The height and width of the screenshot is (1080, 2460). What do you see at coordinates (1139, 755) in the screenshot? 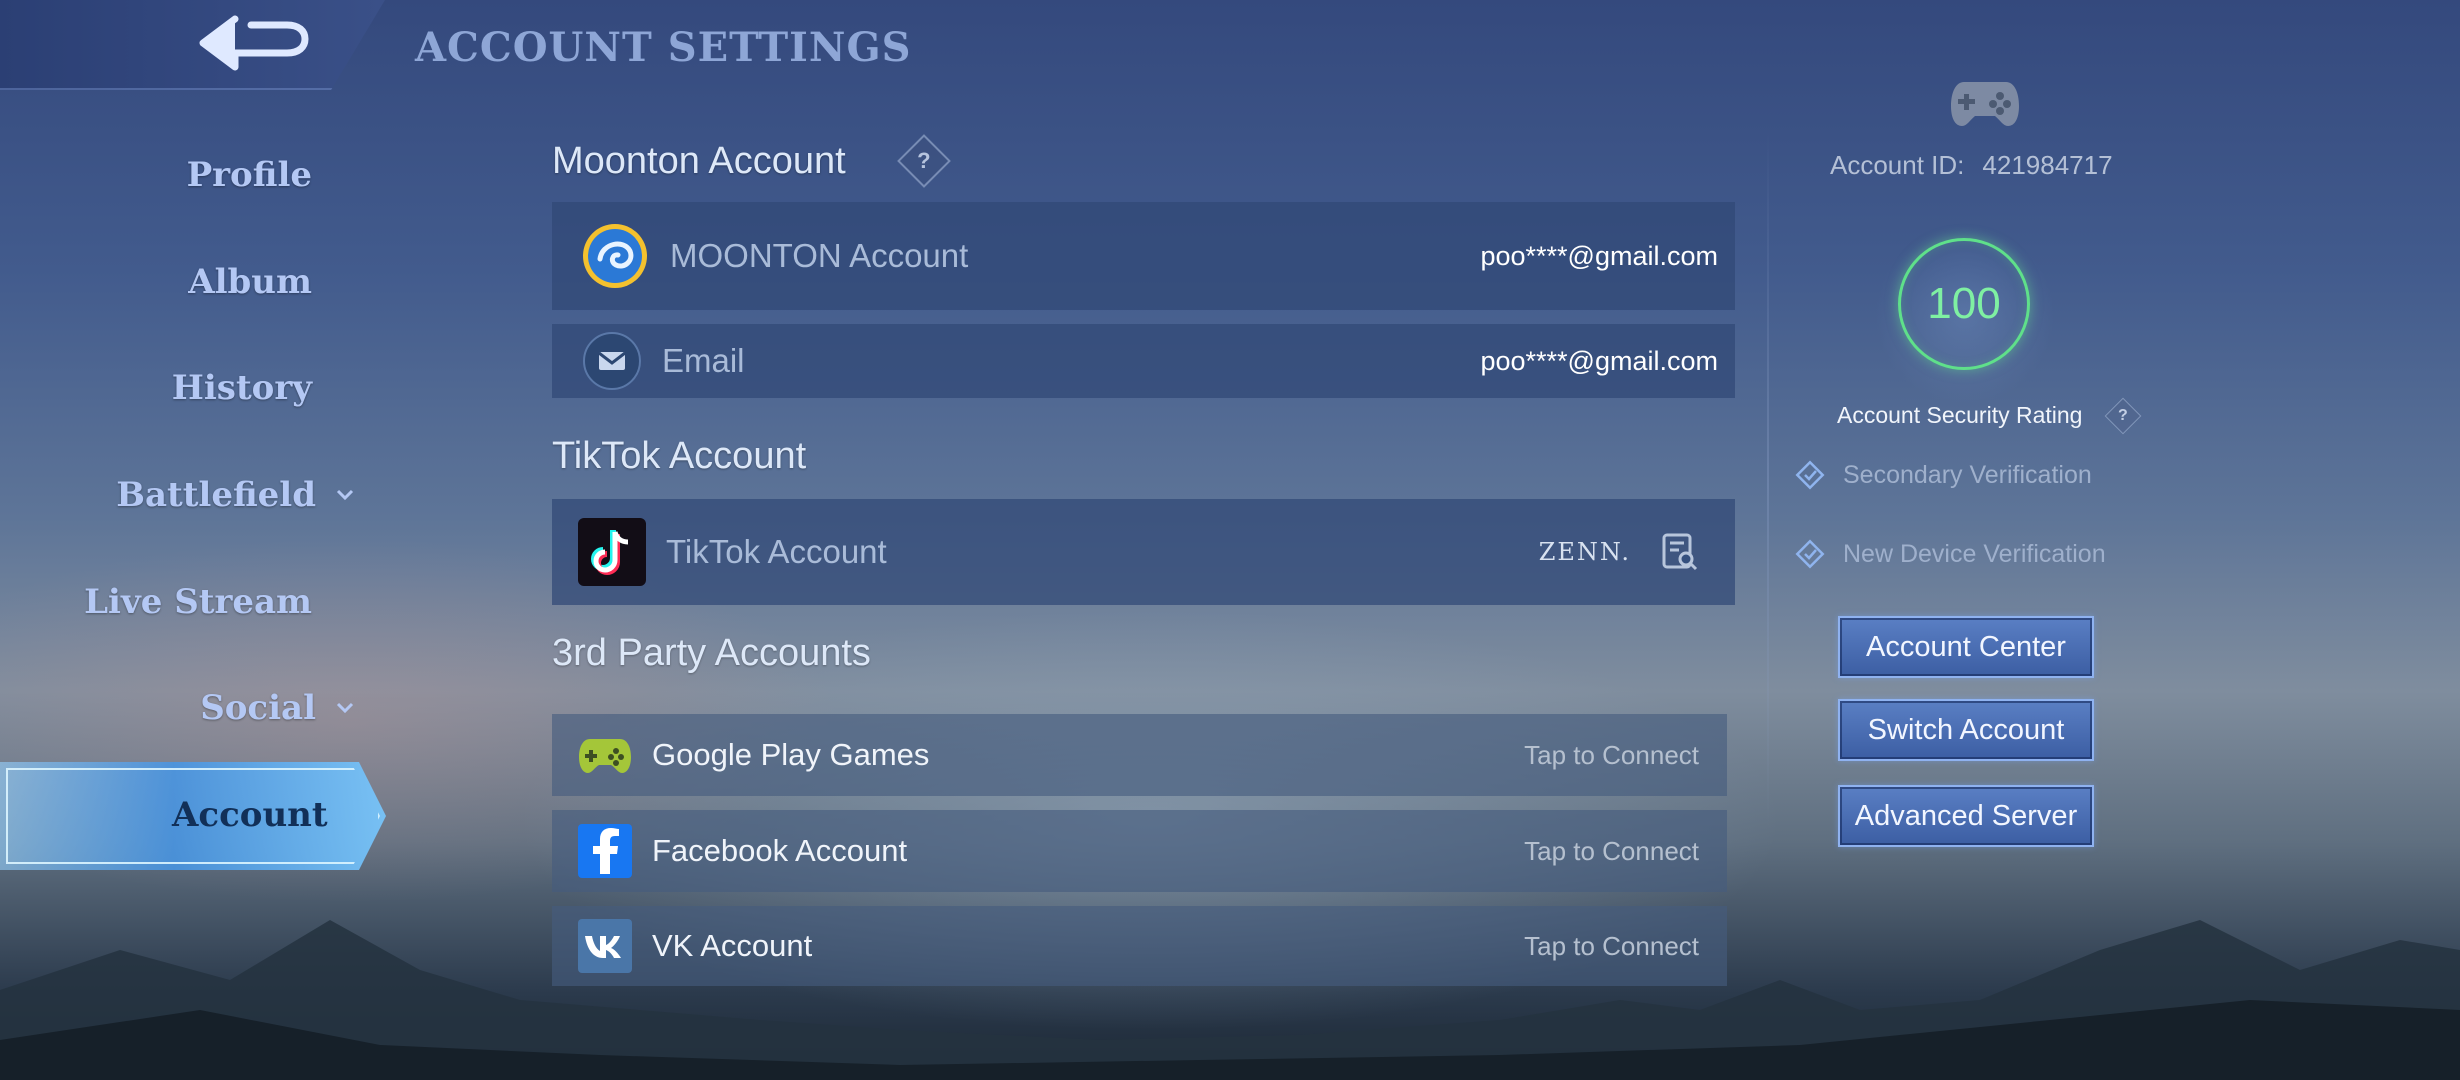
I see `google-play-games-row: Google Play Games Tap to Connect` at bounding box center [1139, 755].